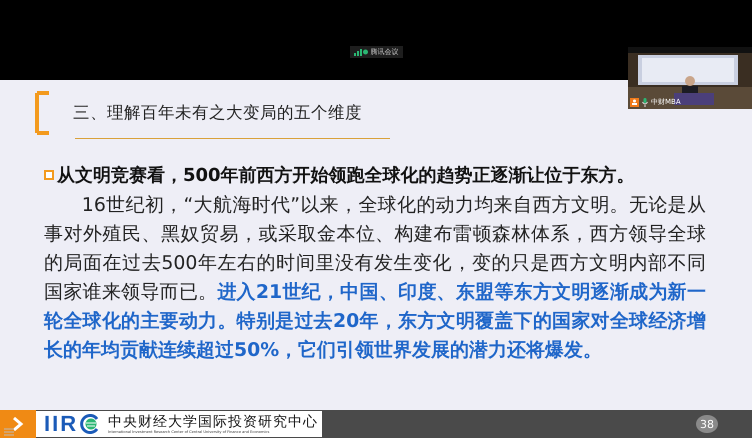 The image size is (752, 438). What do you see at coordinates (61, 424) in the screenshot?
I see `logo-text: IIR` at bounding box center [61, 424].